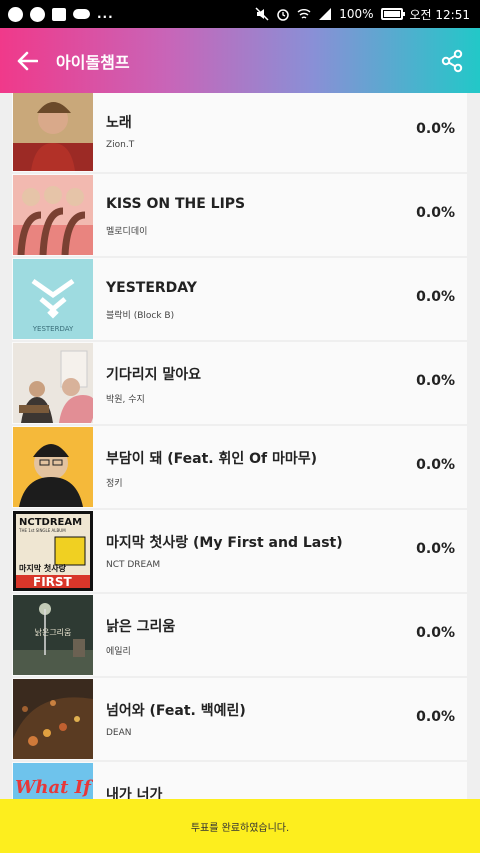  I want to click on clock: 오전 12:51, so click(439, 14).